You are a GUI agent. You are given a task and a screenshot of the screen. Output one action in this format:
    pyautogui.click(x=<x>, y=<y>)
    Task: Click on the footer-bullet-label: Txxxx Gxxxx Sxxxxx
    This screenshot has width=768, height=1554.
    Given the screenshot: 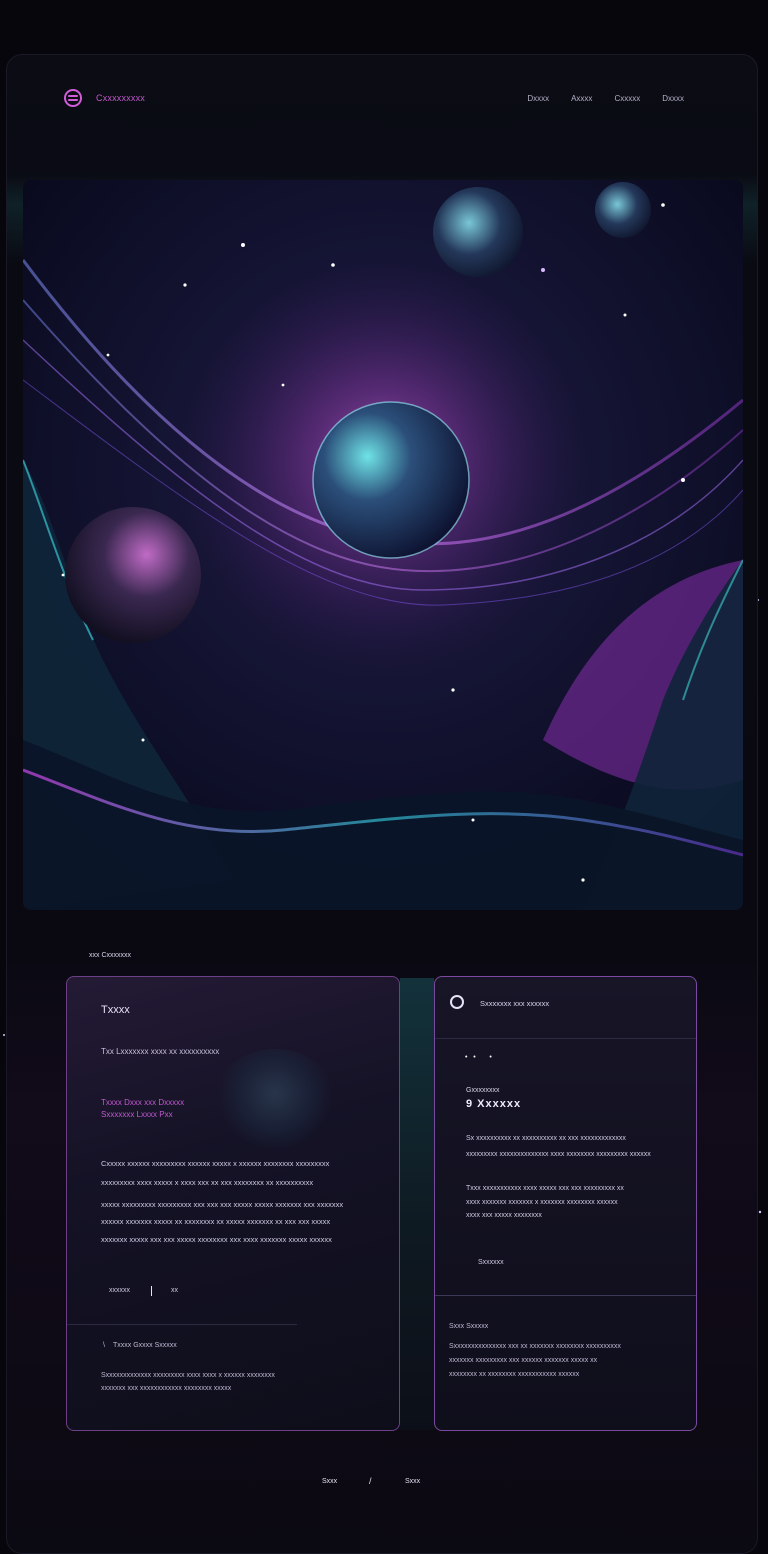 What is the action you would take?
    pyautogui.click(x=145, y=1345)
    